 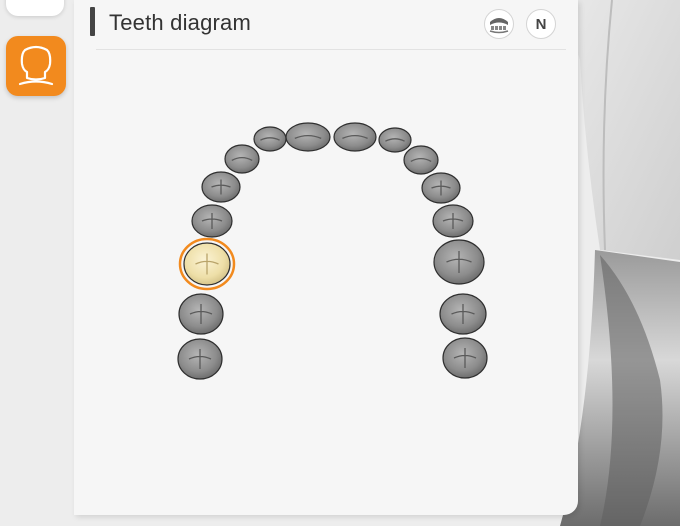 I want to click on tooth-upper-left-canine, so click(x=421, y=160).